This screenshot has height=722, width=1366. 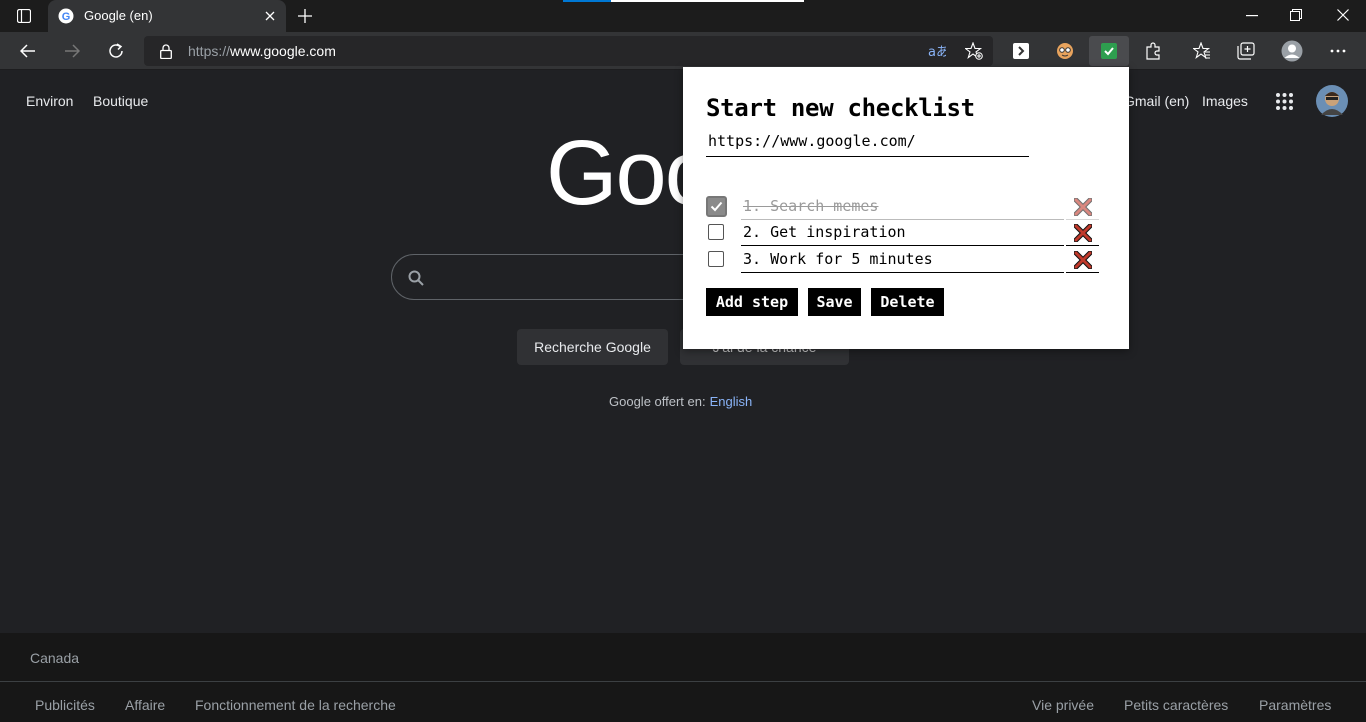 I want to click on footer-terms-link: Petits caractères, so click(x=1176, y=705).